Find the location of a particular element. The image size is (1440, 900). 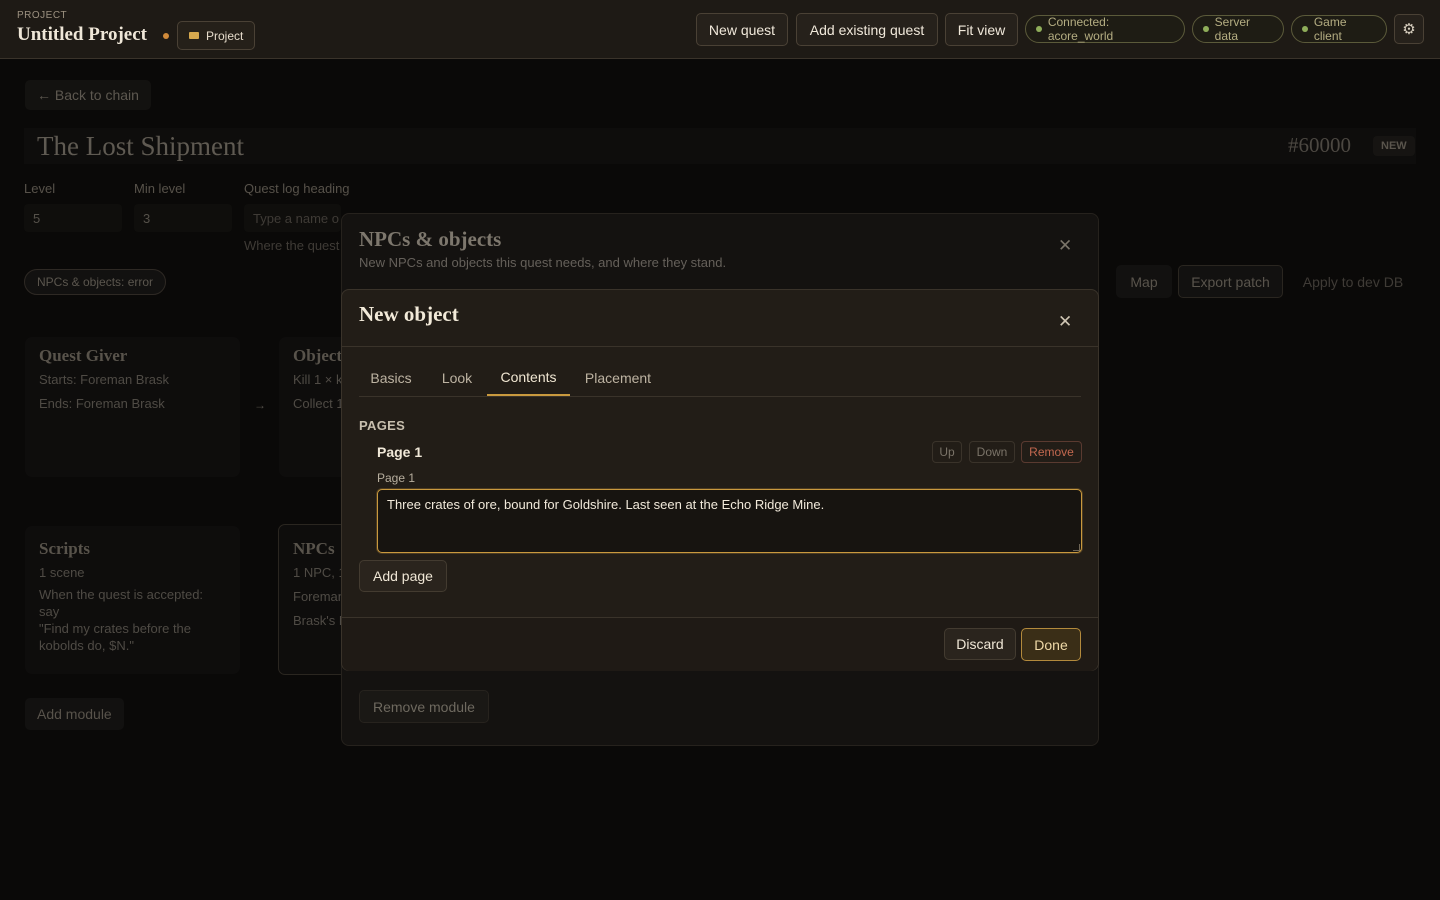

min-level-input: 3 is located at coordinates (183, 218).